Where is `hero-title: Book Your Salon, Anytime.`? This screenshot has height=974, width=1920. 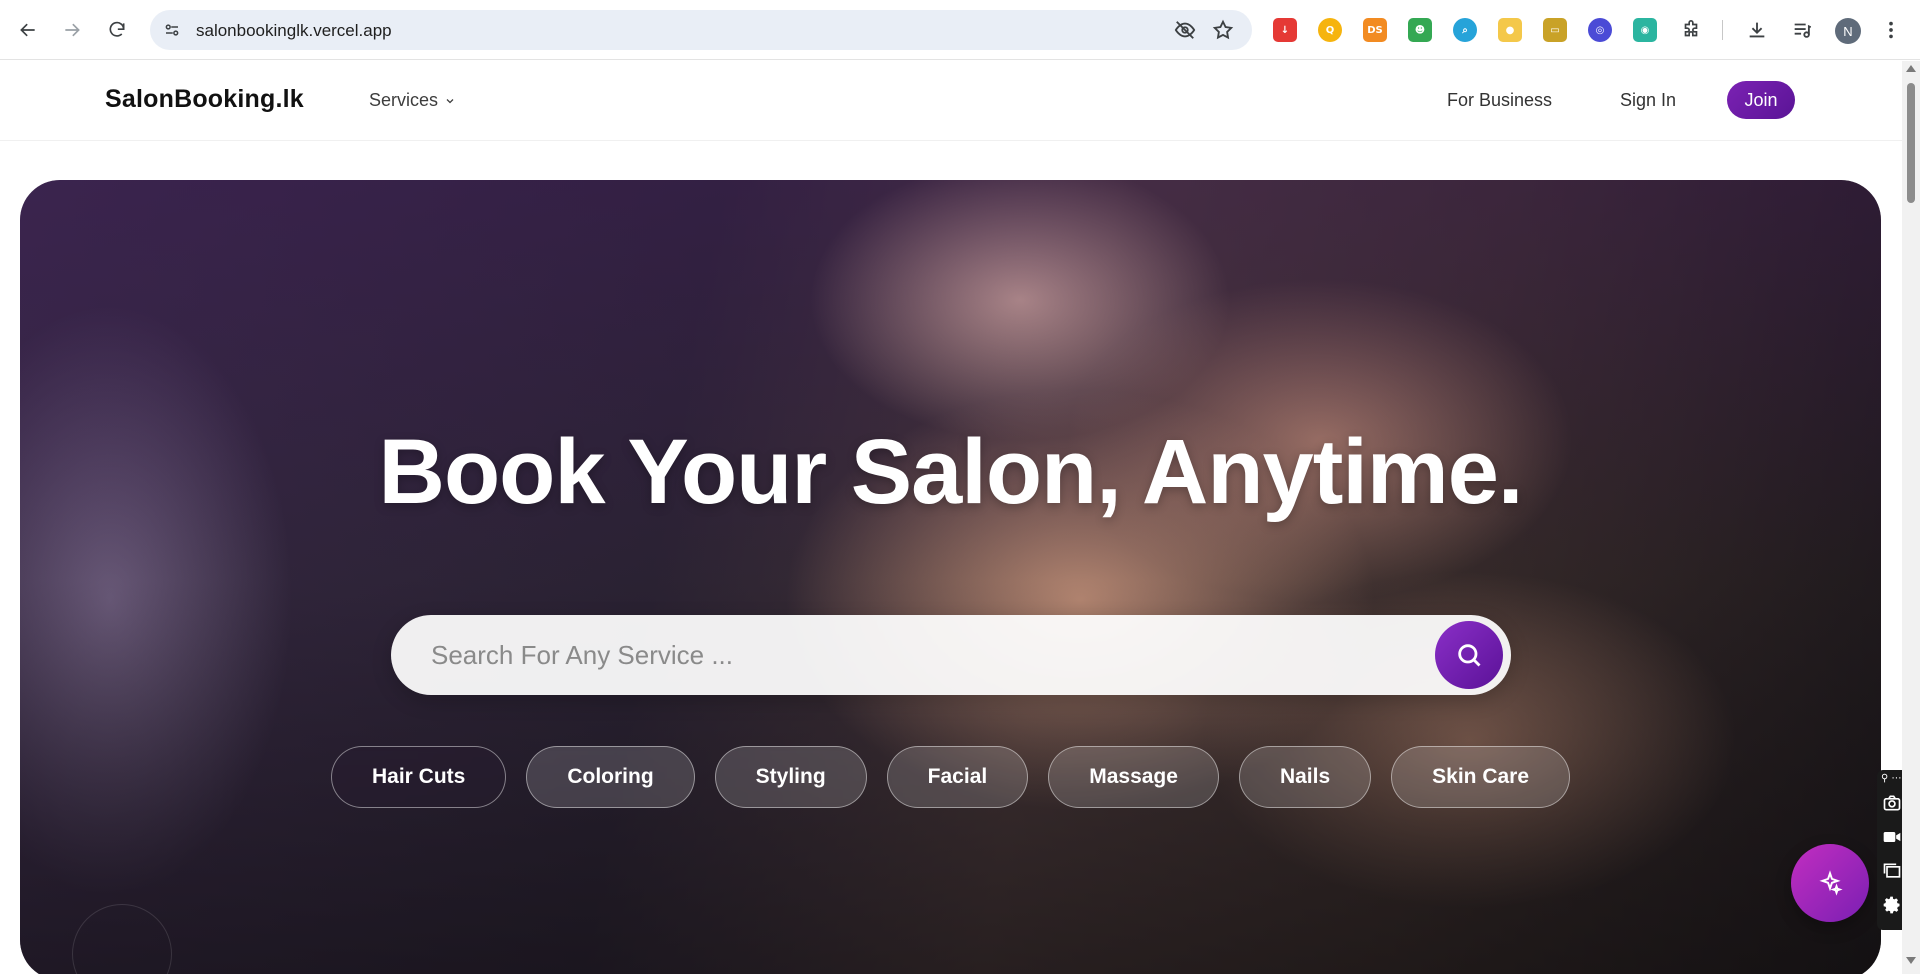 hero-title: Book Your Salon, Anytime. is located at coordinates (951, 472).